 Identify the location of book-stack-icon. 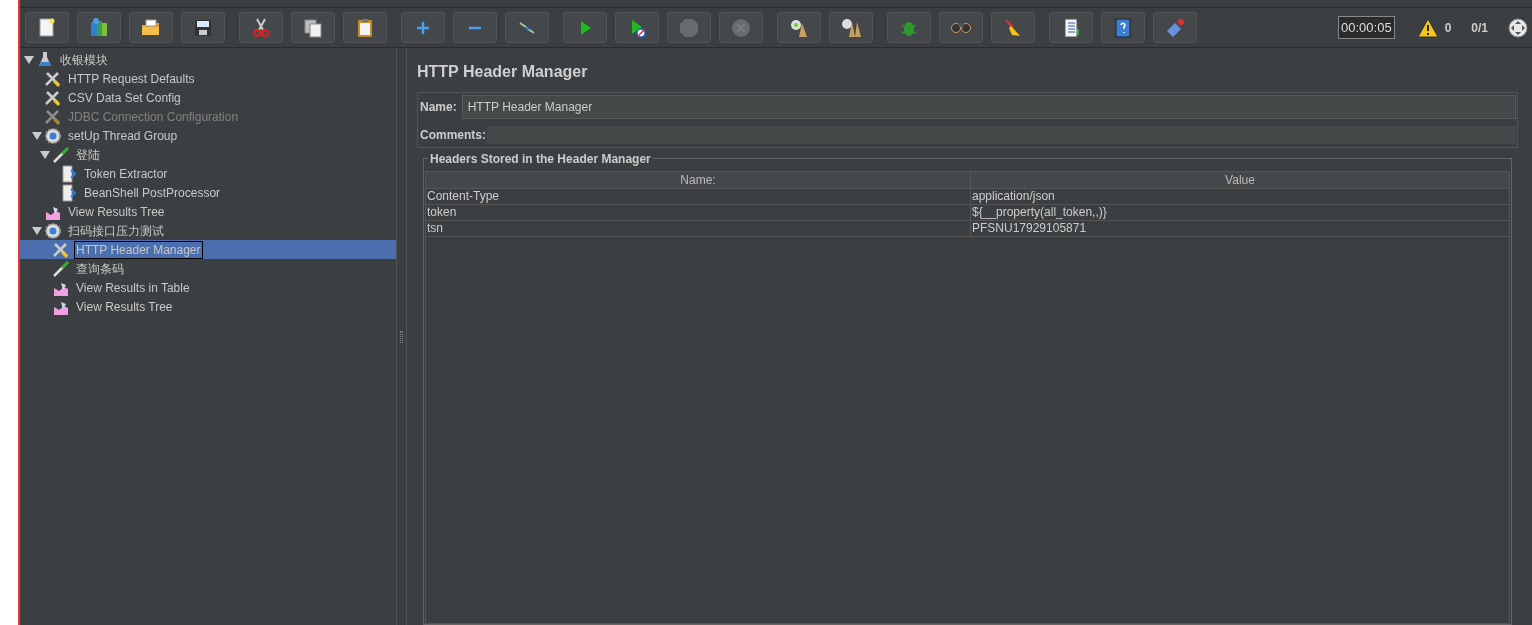
(99, 27).